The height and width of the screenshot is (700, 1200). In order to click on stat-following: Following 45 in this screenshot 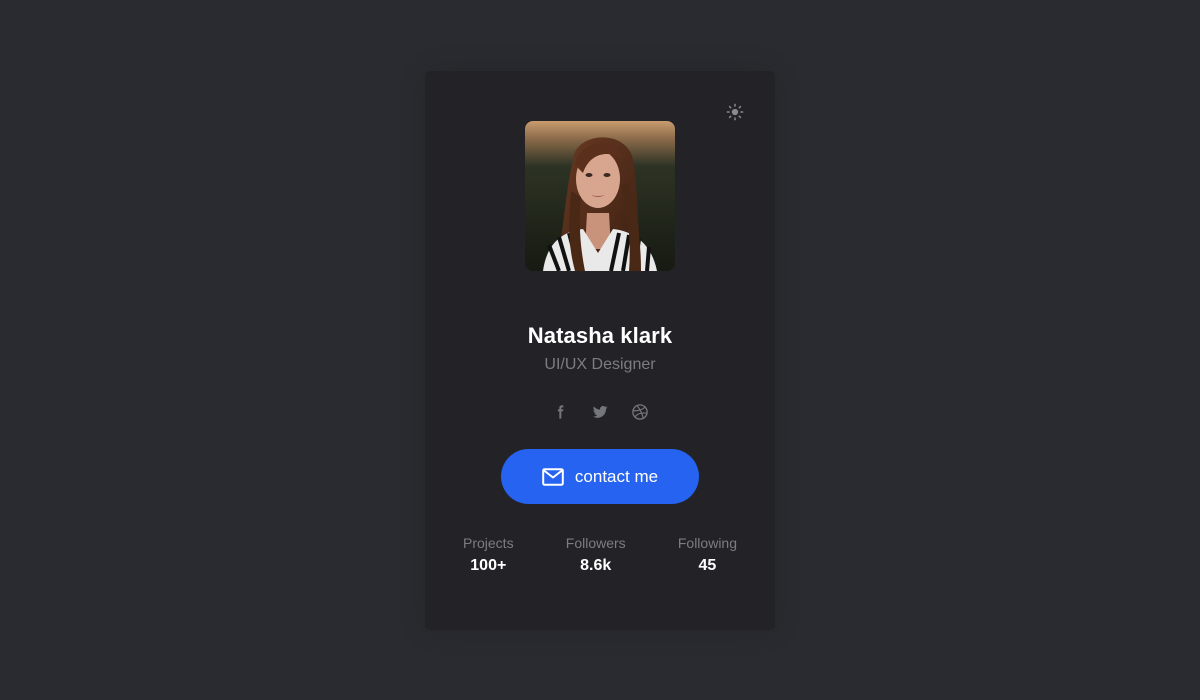, I will do `click(707, 555)`.